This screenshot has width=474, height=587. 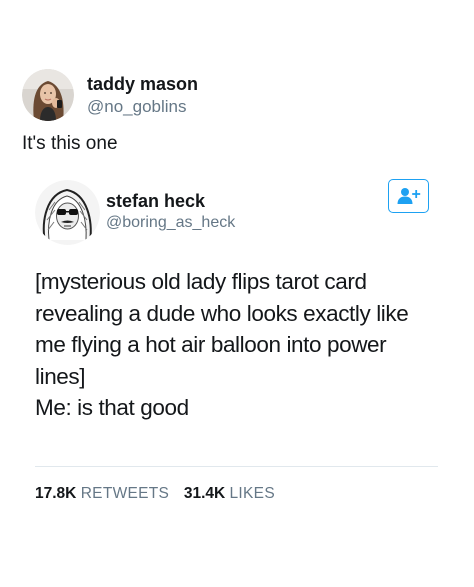 What do you see at coordinates (222, 313) in the screenshot?
I see `tweet-text-line: revealing a dude who looks exactly like` at bounding box center [222, 313].